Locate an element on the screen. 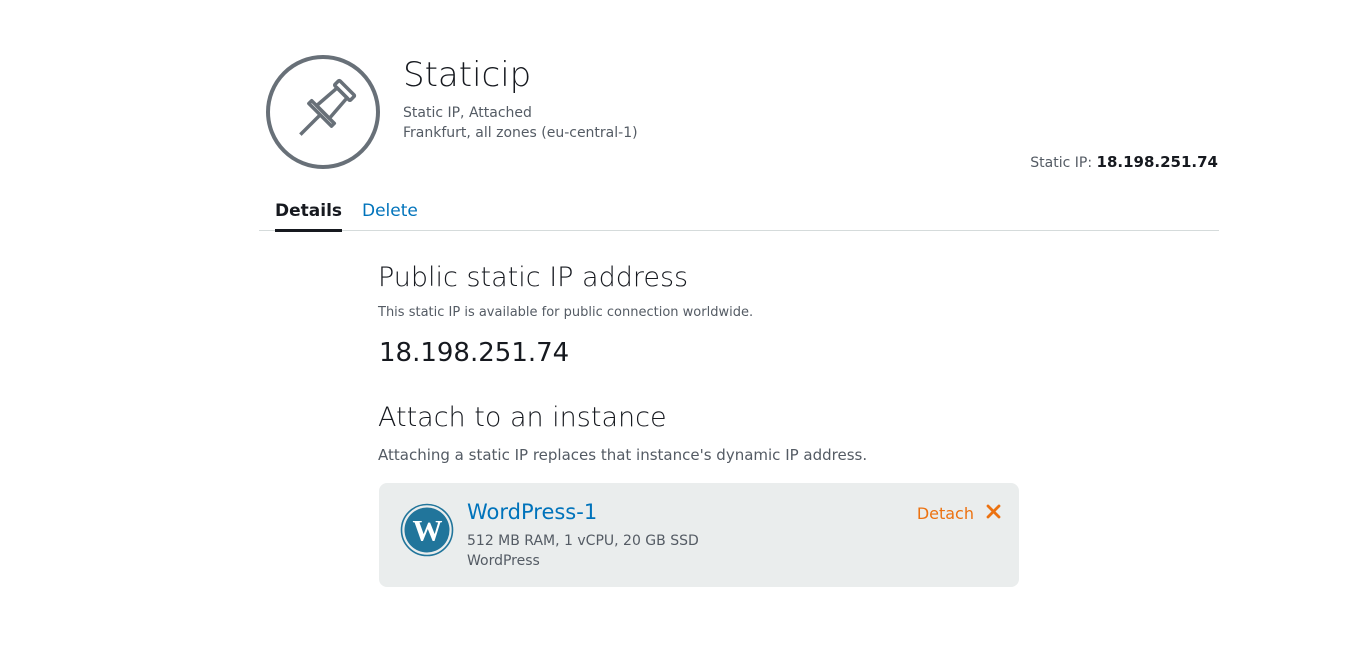 The height and width of the screenshot is (663, 1357). close-icon is located at coordinates (993, 513).